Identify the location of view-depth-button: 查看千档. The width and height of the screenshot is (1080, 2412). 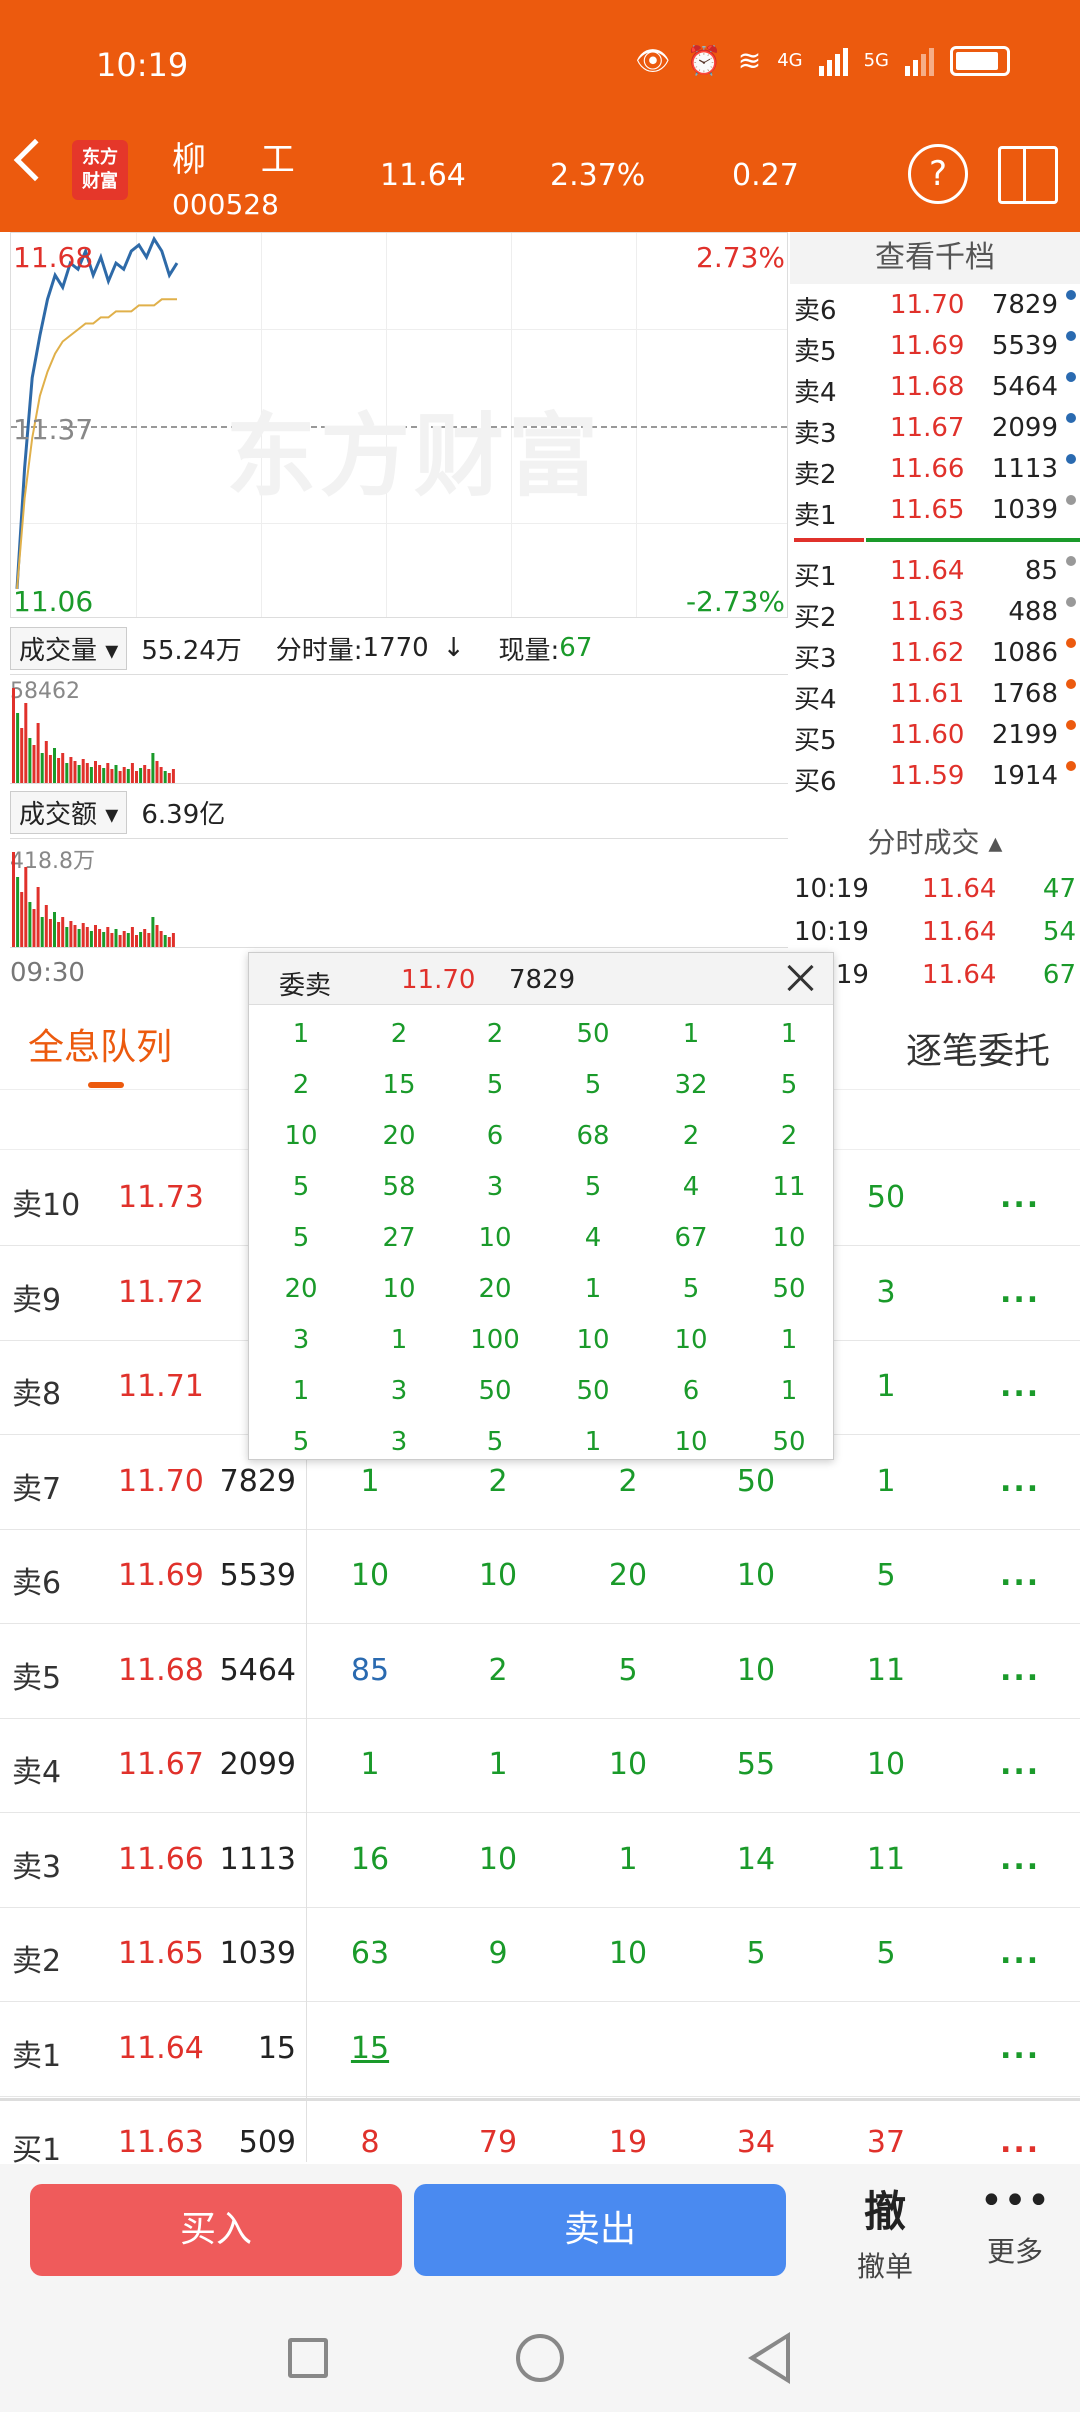
(935, 258).